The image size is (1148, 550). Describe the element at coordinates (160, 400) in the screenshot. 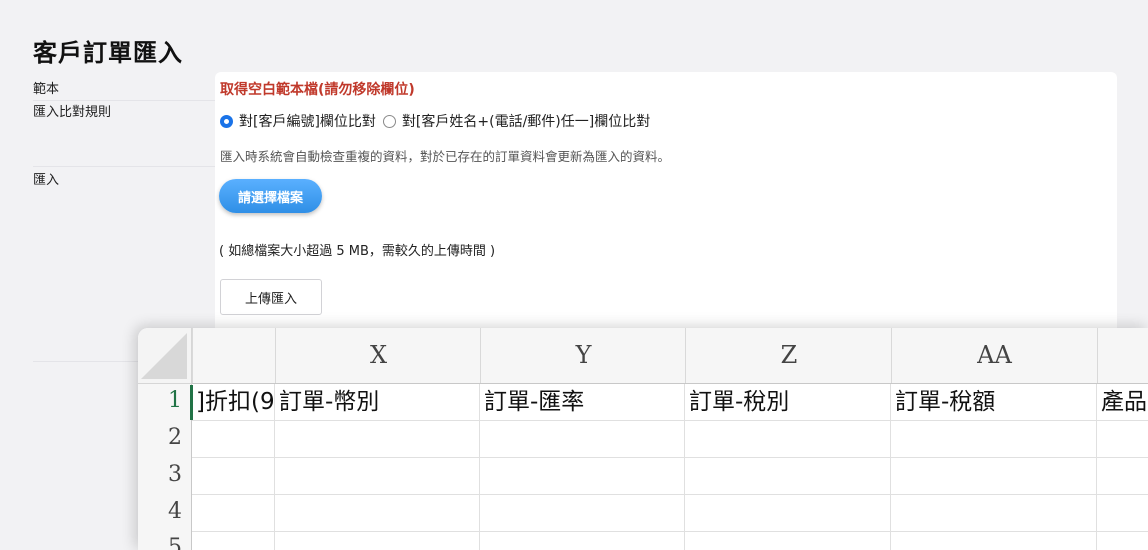

I see `row-header-1: 1` at that location.